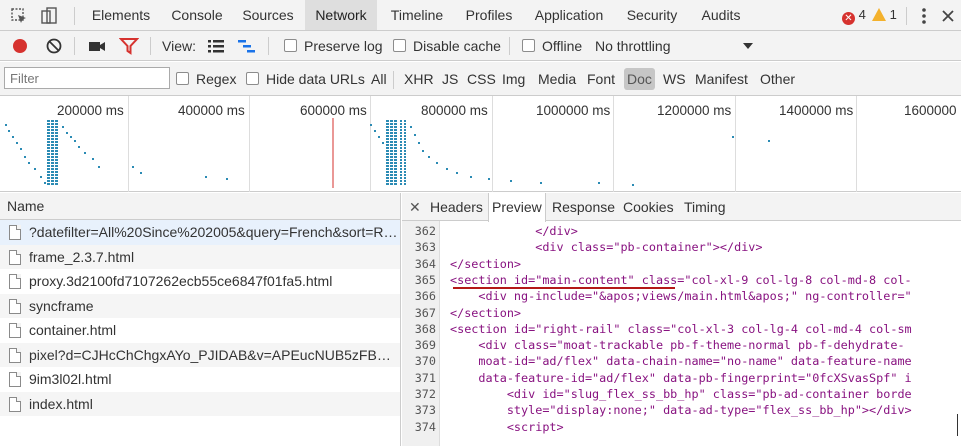 Image resolution: width=961 pixels, height=446 pixels. Describe the element at coordinates (197, 15) in the screenshot. I see `tab-console: Console` at that location.